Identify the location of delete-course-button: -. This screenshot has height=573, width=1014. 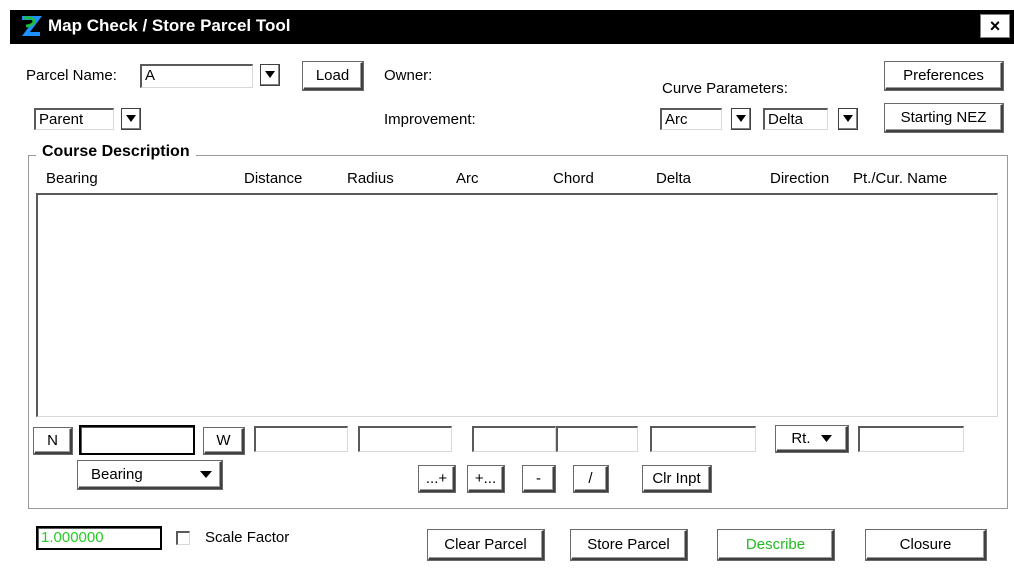
(539, 479).